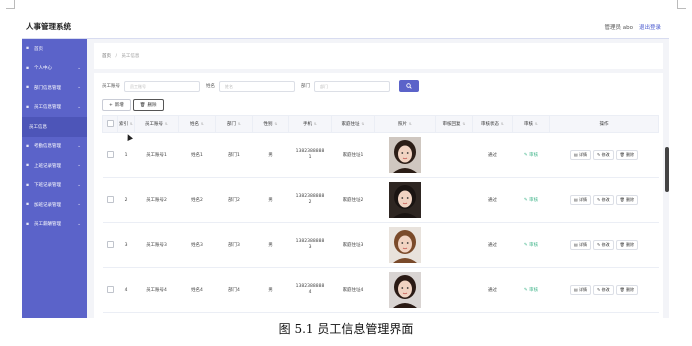 This screenshot has width=692, height=346. I want to click on top-user-area: 管理员 abo 退出登录, so click(633, 27).